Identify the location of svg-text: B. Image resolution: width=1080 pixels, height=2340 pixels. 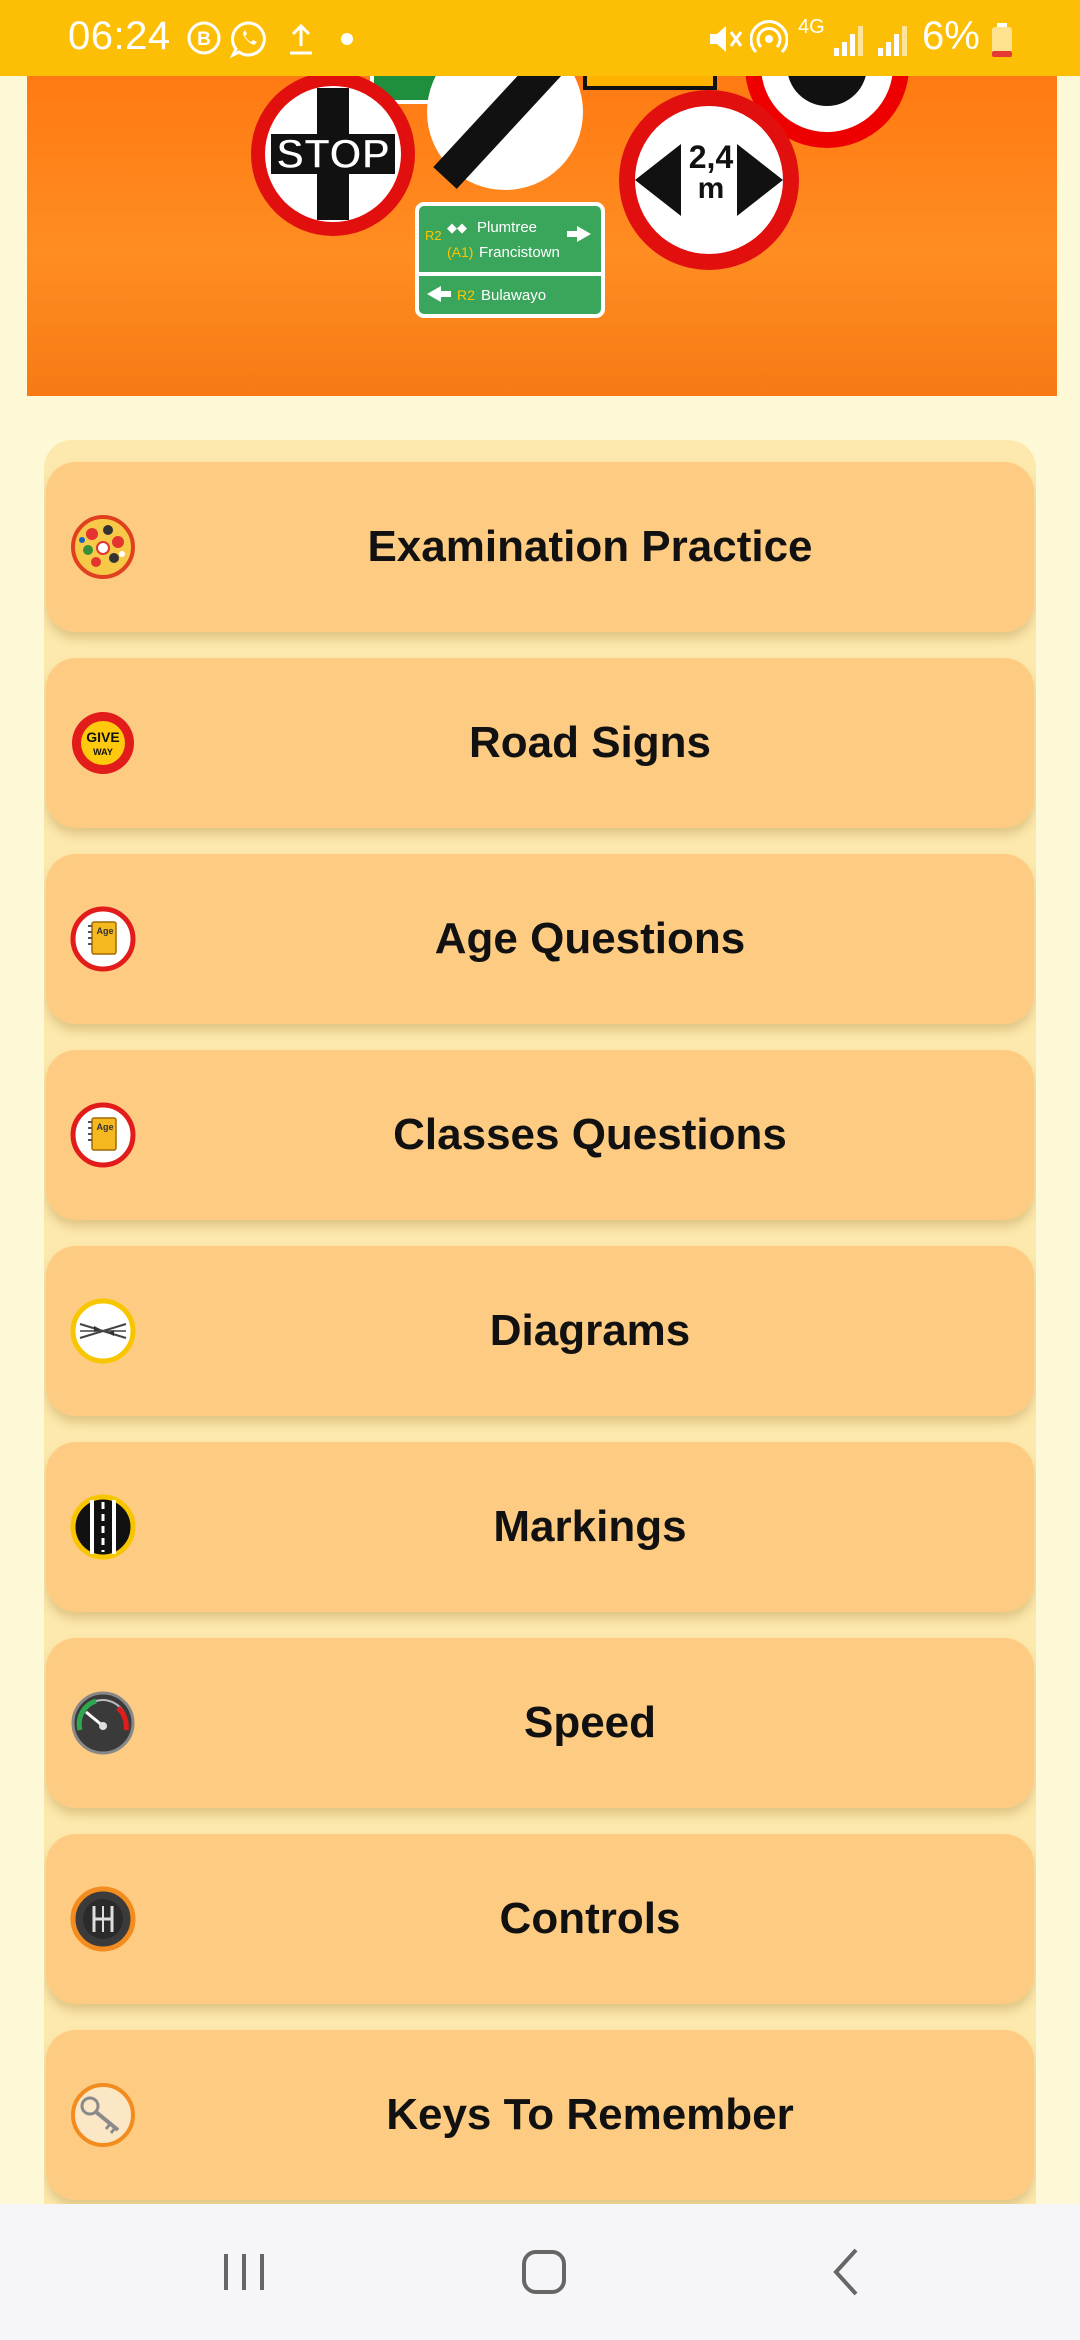
(204, 39).